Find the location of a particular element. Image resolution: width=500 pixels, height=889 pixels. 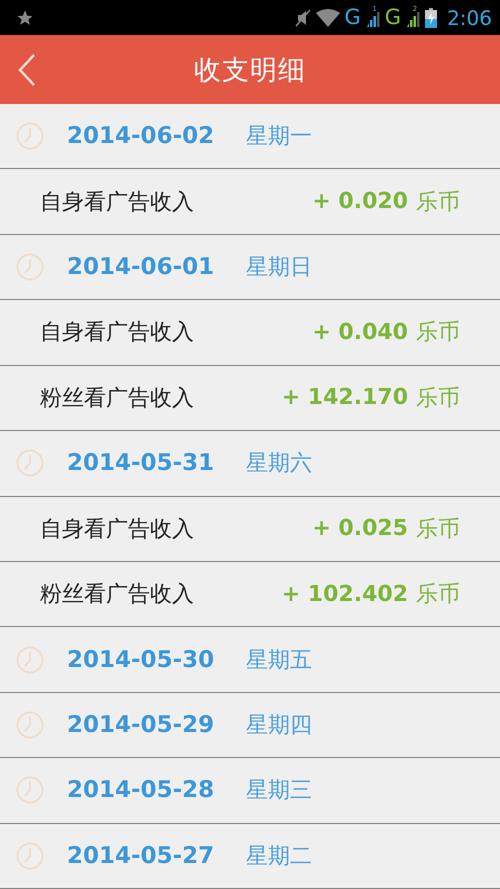

amount-text: + 0.020 is located at coordinates (360, 201).